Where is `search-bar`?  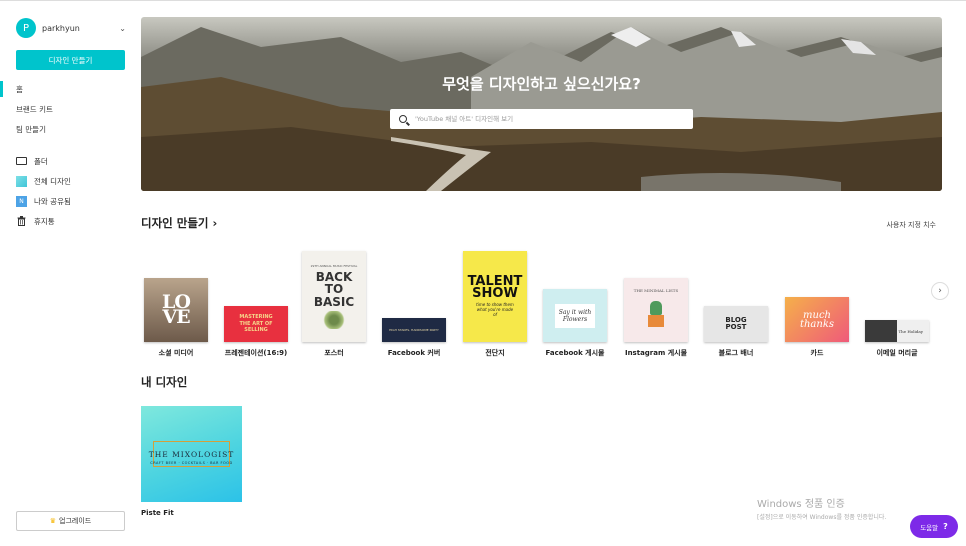 search-bar is located at coordinates (541, 119).